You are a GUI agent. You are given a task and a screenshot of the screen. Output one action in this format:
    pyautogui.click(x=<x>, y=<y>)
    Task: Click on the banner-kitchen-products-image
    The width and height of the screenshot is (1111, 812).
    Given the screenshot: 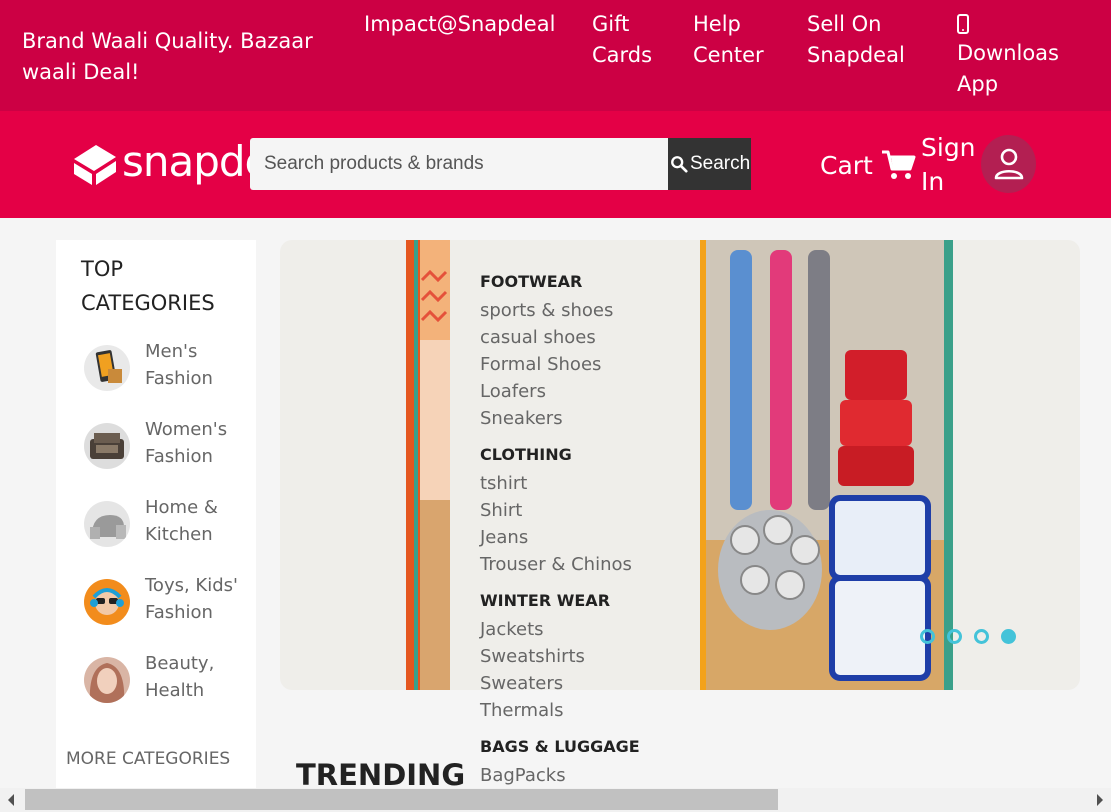 What is the action you would take?
    pyautogui.click(x=826, y=465)
    